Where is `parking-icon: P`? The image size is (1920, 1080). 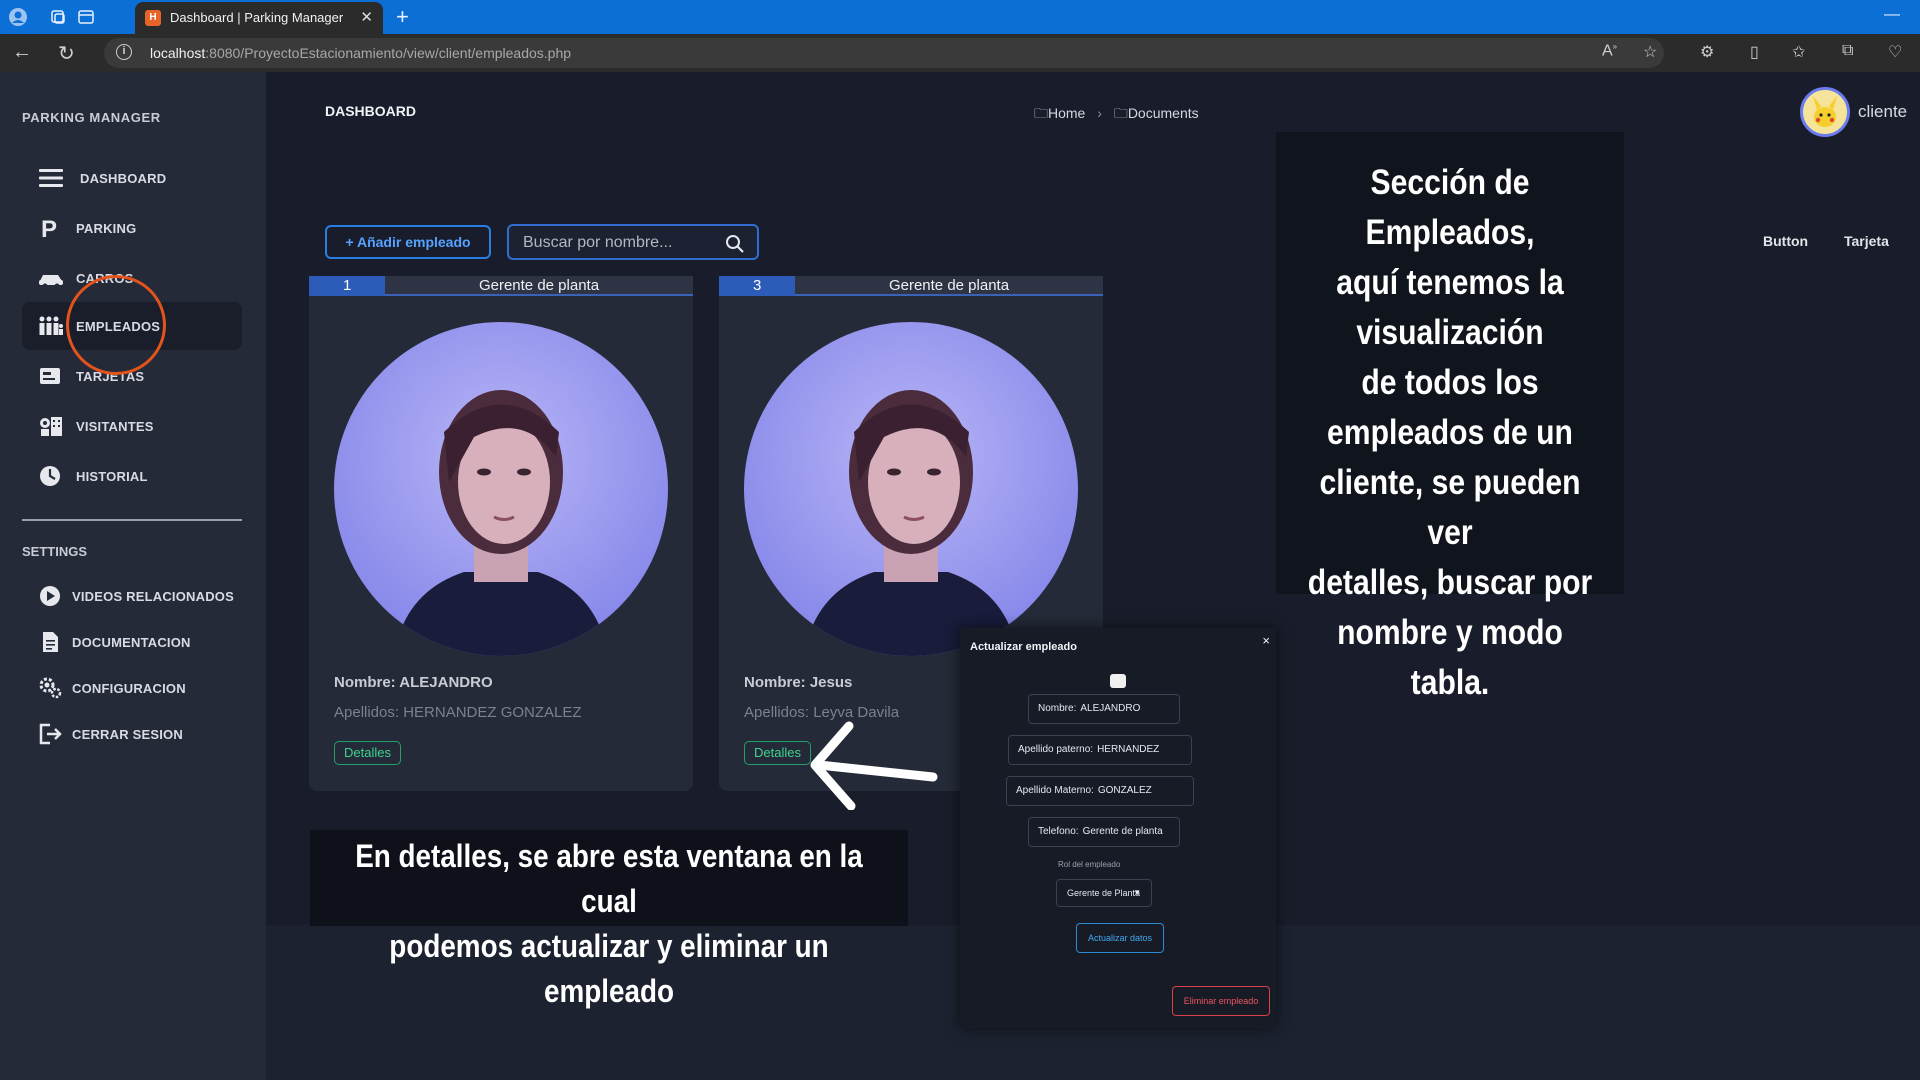 parking-icon: P is located at coordinates (51, 229).